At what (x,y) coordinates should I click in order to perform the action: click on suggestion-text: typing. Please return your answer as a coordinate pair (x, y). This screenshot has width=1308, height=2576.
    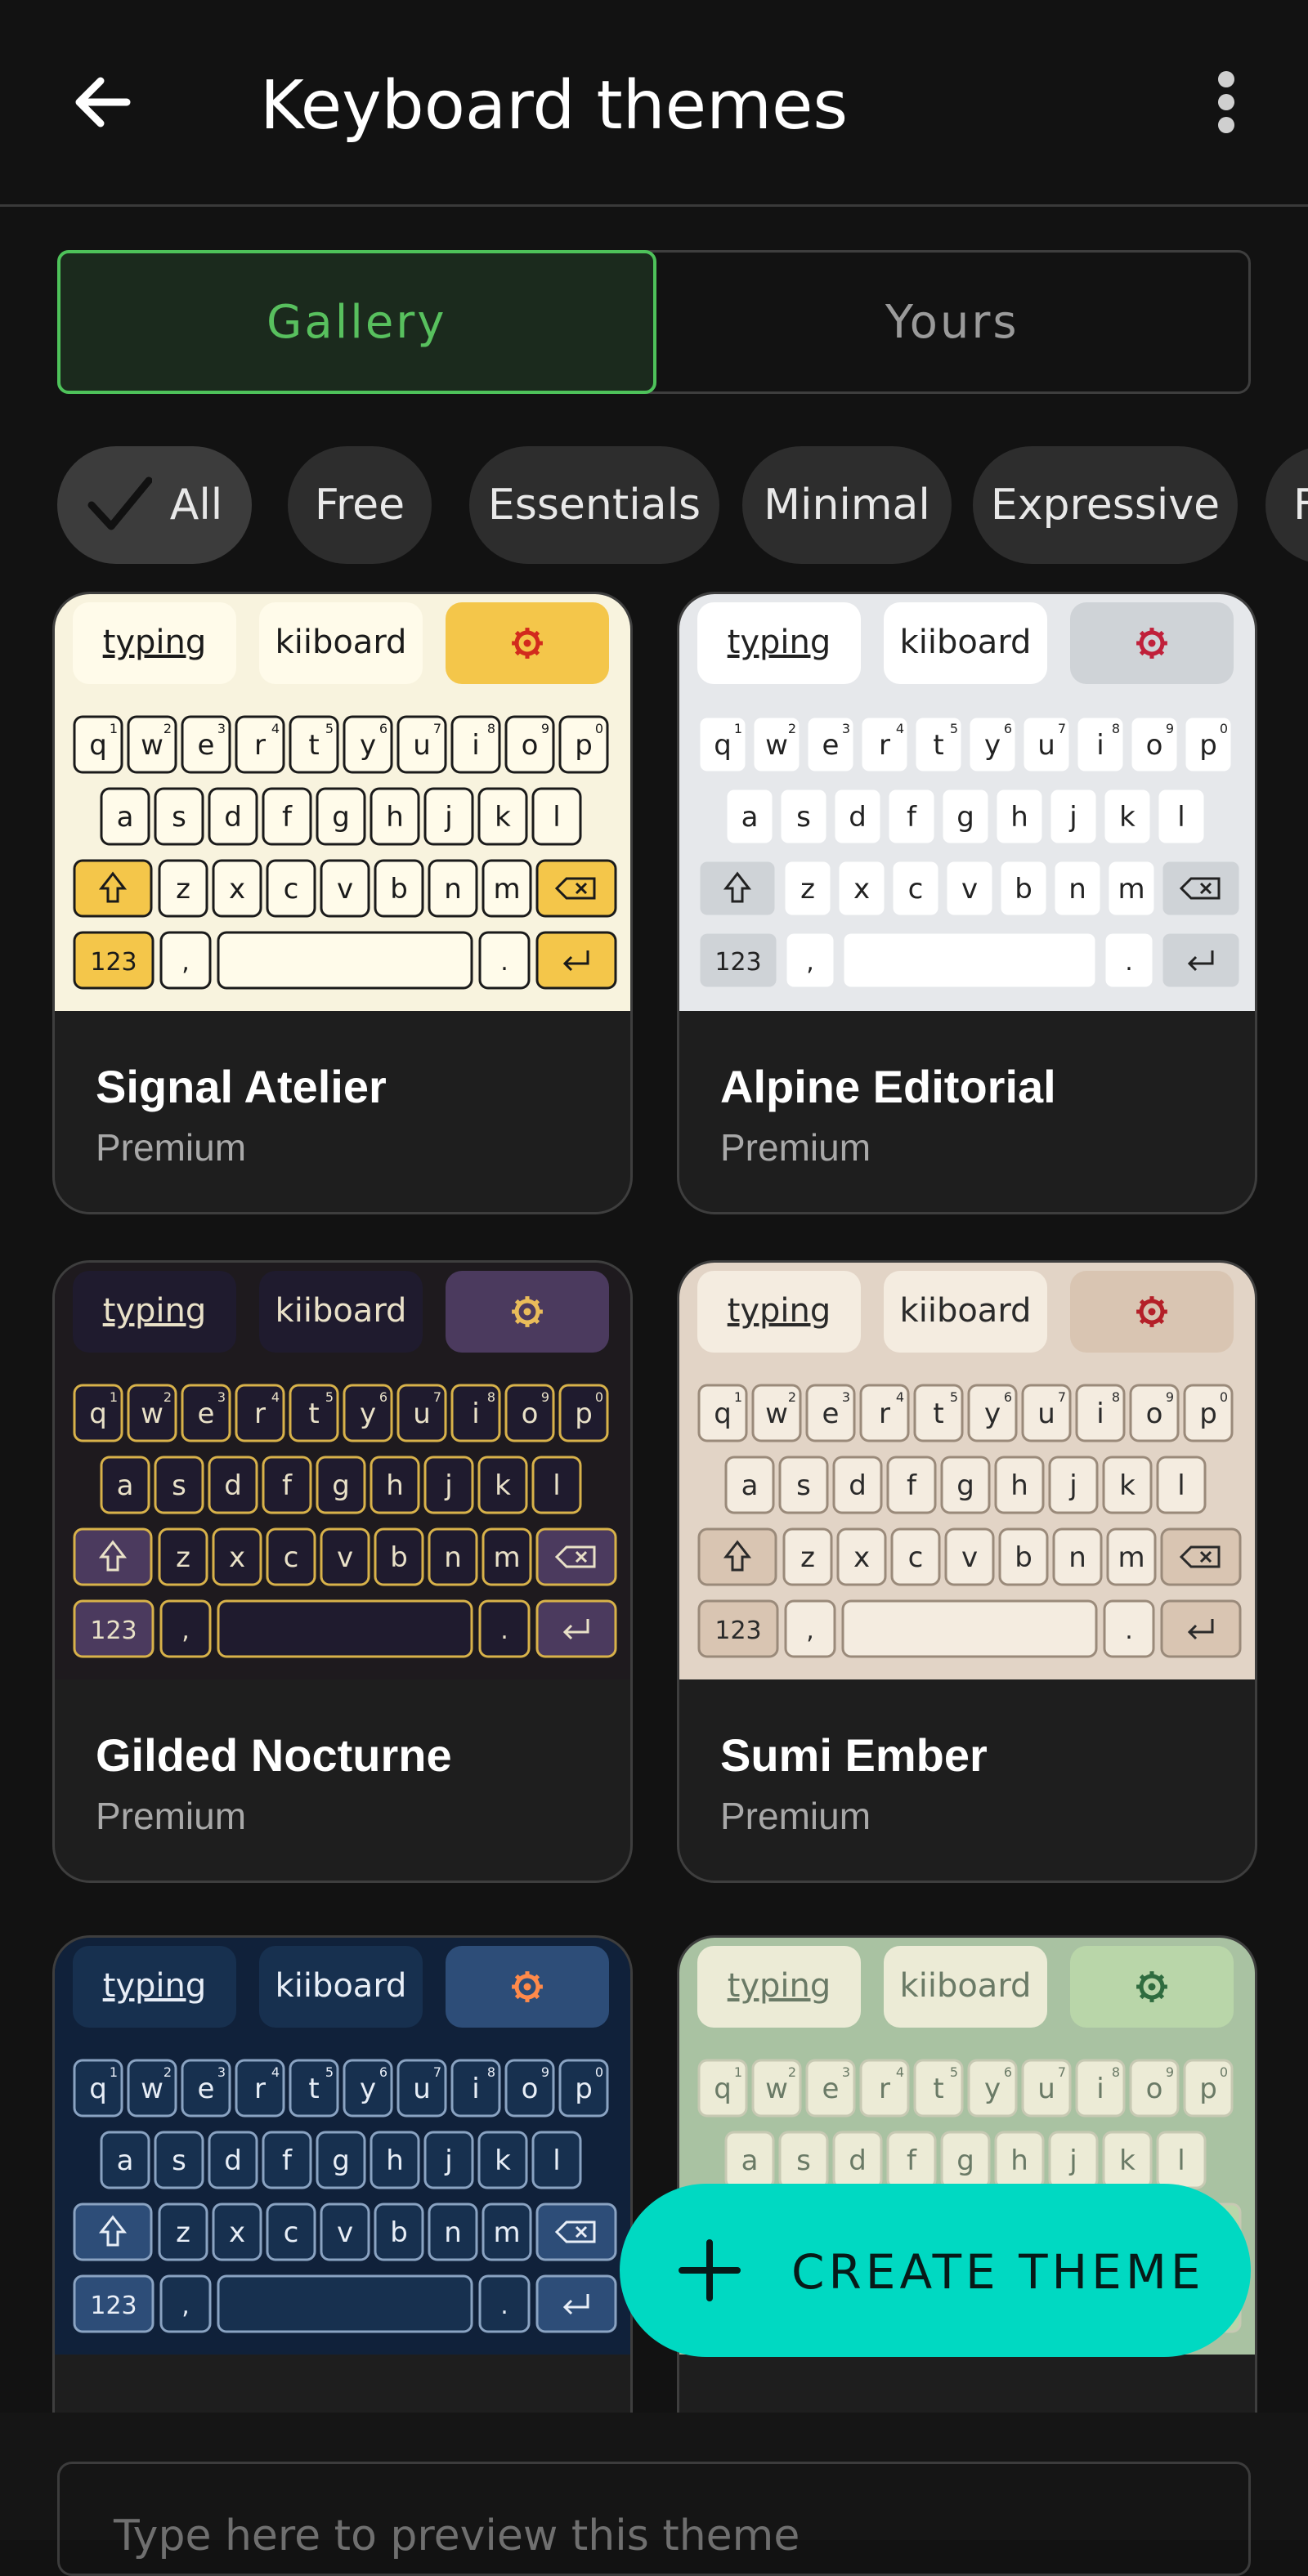
    Looking at the image, I should click on (779, 1986).